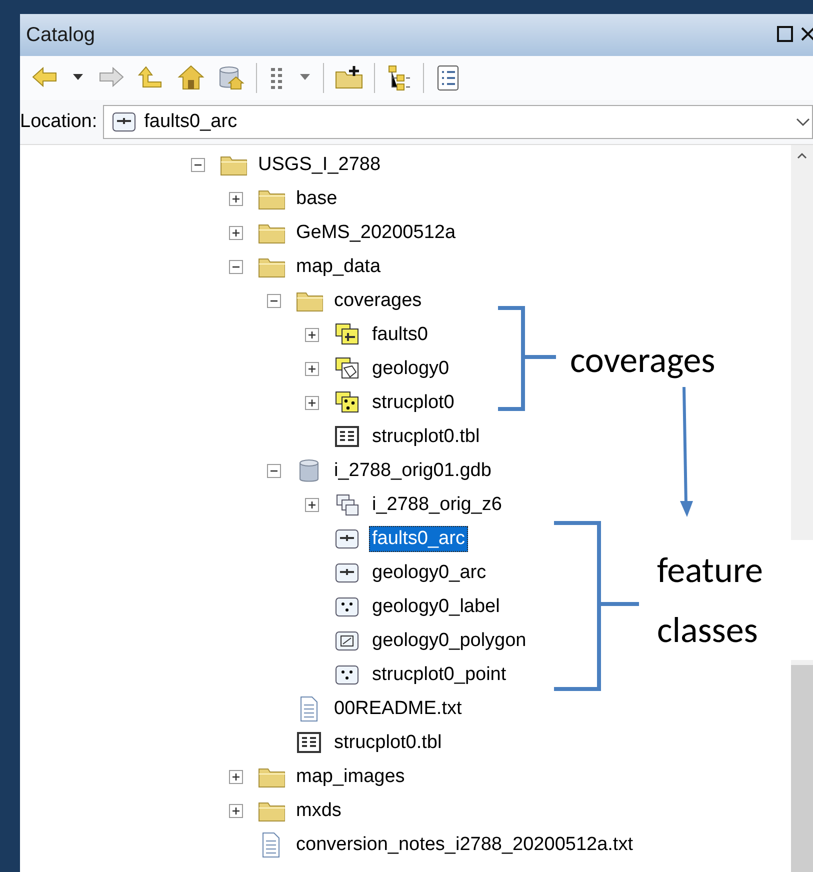 The image size is (813, 872). Describe the element at coordinates (437, 505) in the screenshot. I see `tree-item: i_2788_orig_z6` at that location.